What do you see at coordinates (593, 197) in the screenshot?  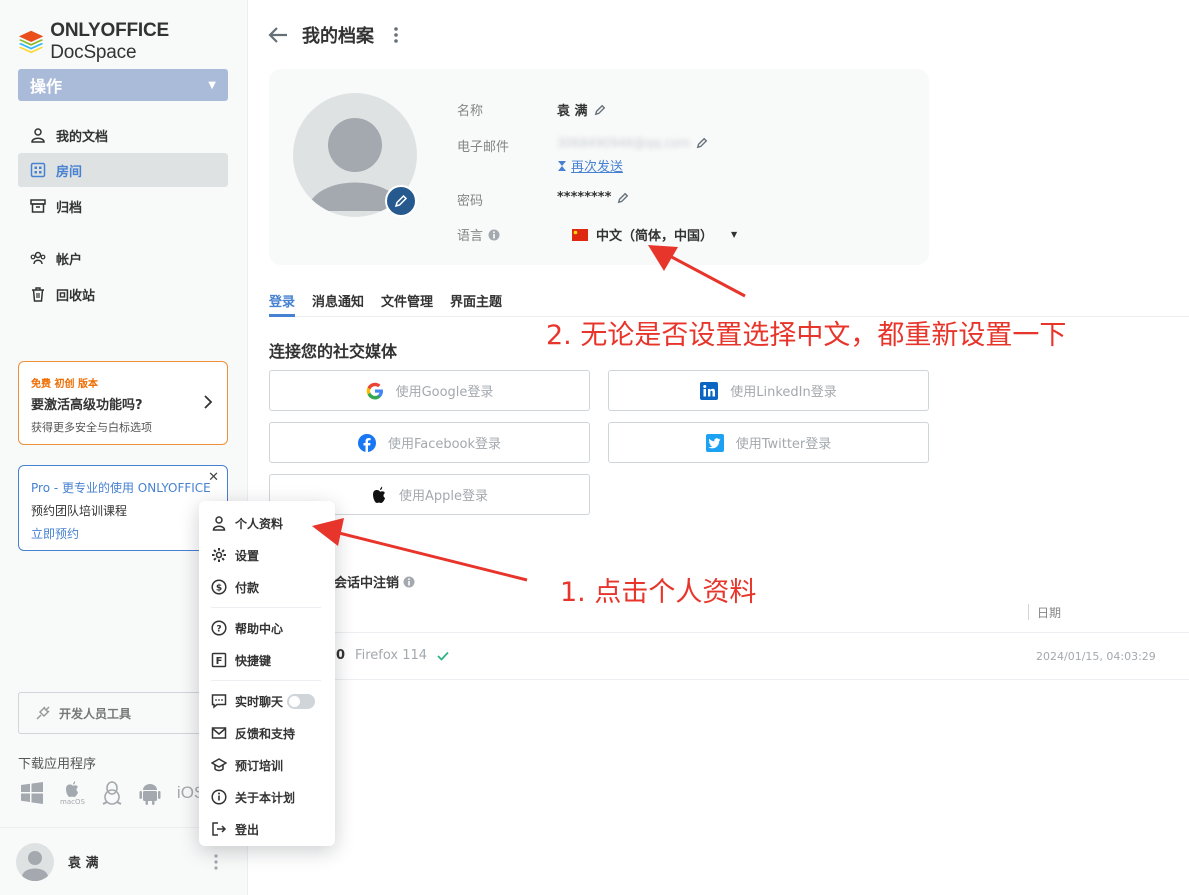 I see `password-value: ********` at bounding box center [593, 197].